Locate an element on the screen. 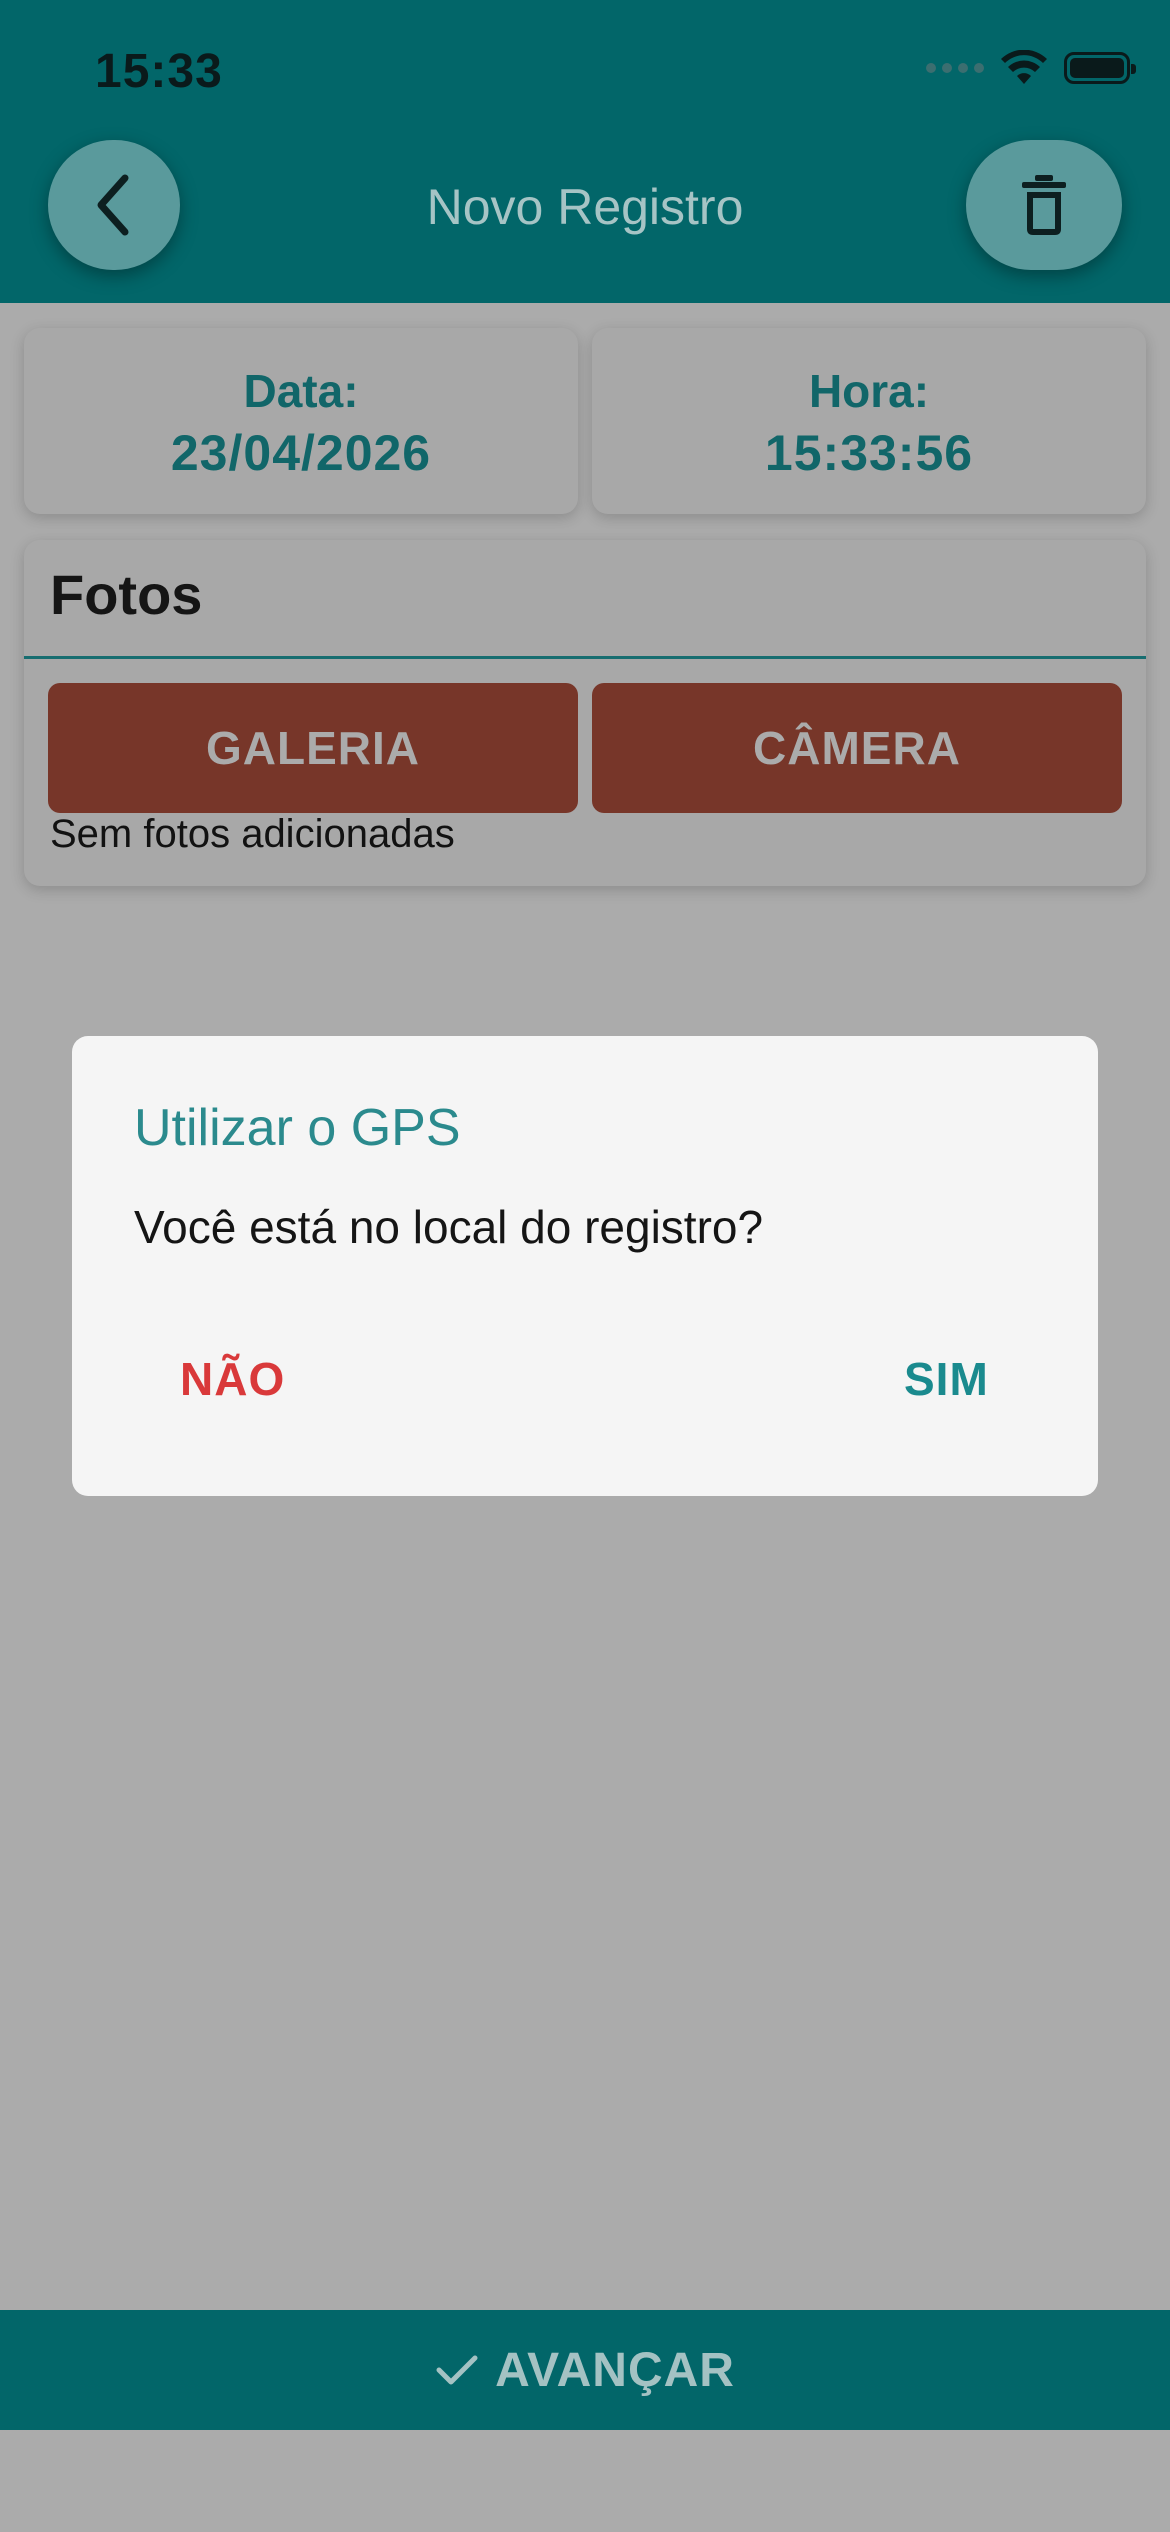 The height and width of the screenshot is (2532, 1170). check-icon is located at coordinates (457, 2370).